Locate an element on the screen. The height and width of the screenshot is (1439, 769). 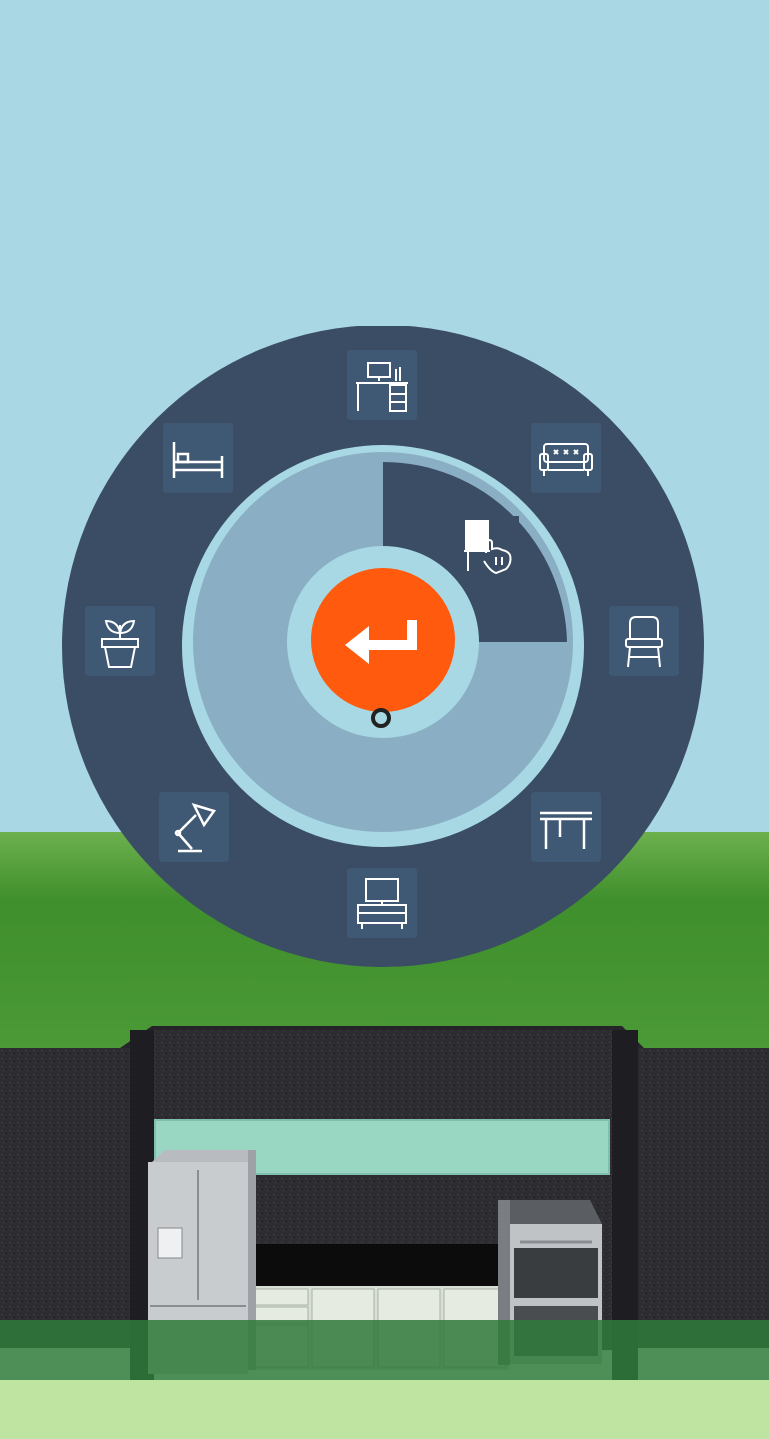
lamp-item is located at coordinates (194, 827).